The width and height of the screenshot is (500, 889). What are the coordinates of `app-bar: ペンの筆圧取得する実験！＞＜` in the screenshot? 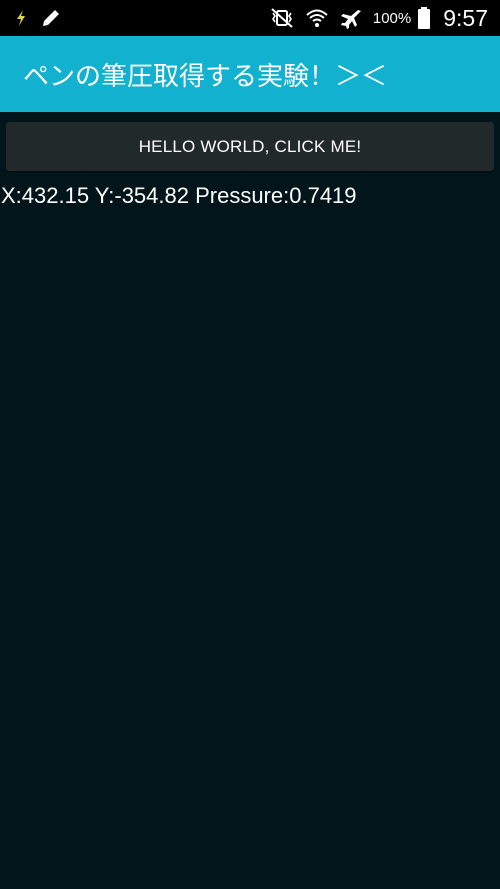 It's located at (250, 74).